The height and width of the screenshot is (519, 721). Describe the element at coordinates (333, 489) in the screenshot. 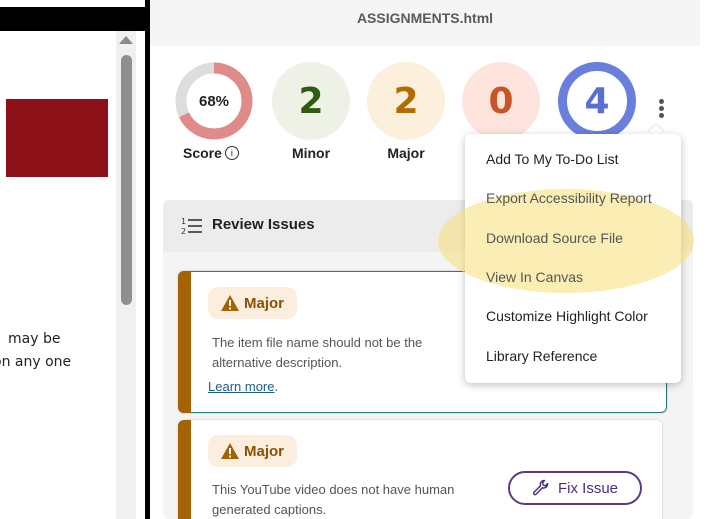

I see `issue-description-line1: This YouTube video does not have human` at that location.